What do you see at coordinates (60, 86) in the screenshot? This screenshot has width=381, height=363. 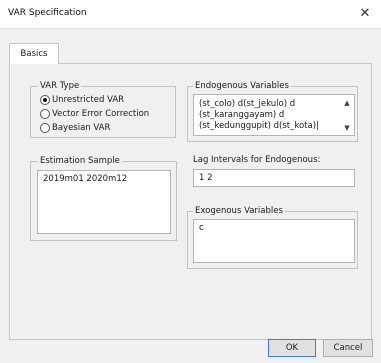 I see `var-type-label: VAR Type` at bounding box center [60, 86].